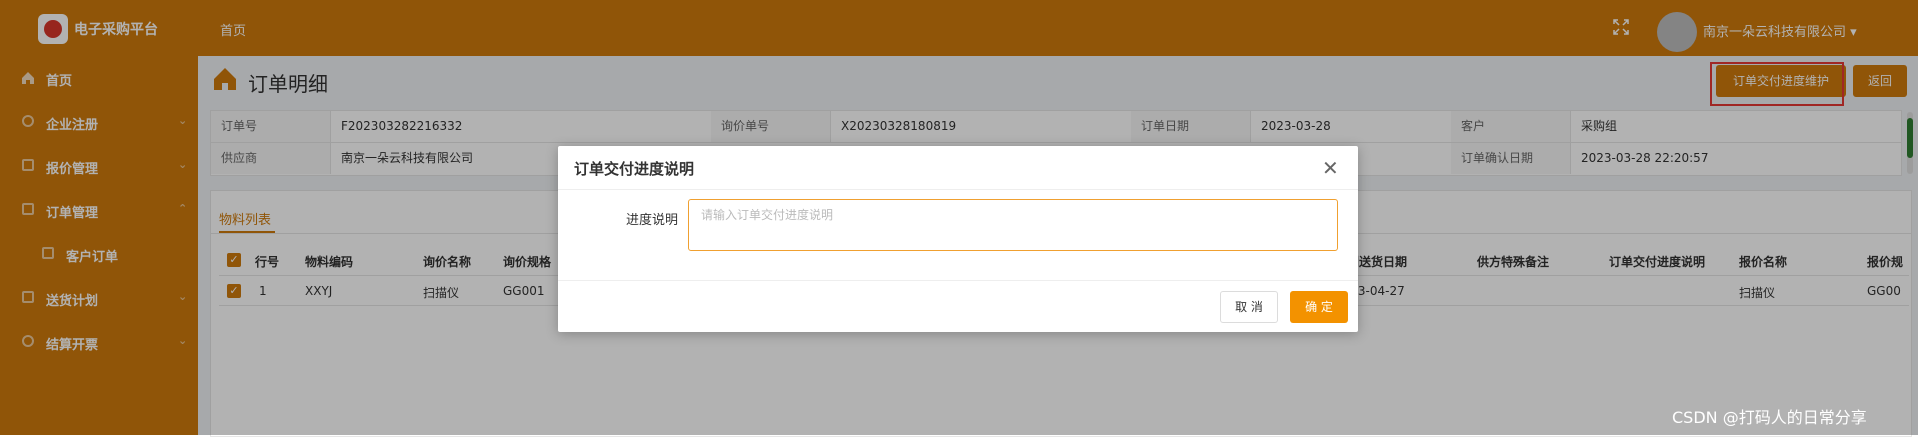 Image resolution: width=1918 pixels, height=437 pixels. I want to click on progress-textarea, so click(1013, 225).